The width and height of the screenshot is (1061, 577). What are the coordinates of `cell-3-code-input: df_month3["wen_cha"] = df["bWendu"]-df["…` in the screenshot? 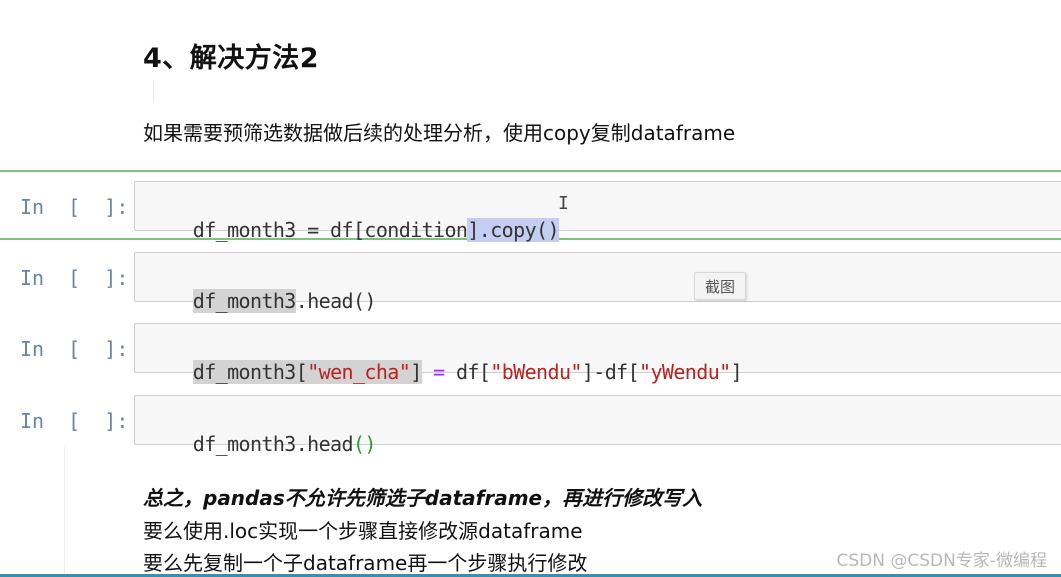 It's located at (597, 353).